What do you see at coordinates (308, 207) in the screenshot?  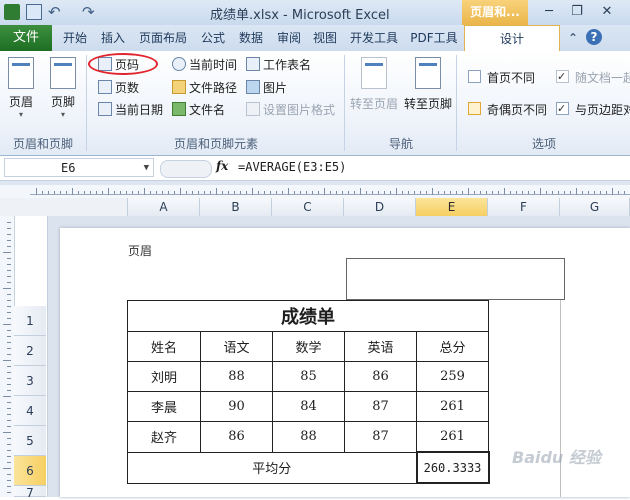 I see `column-header: C` at bounding box center [308, 207].